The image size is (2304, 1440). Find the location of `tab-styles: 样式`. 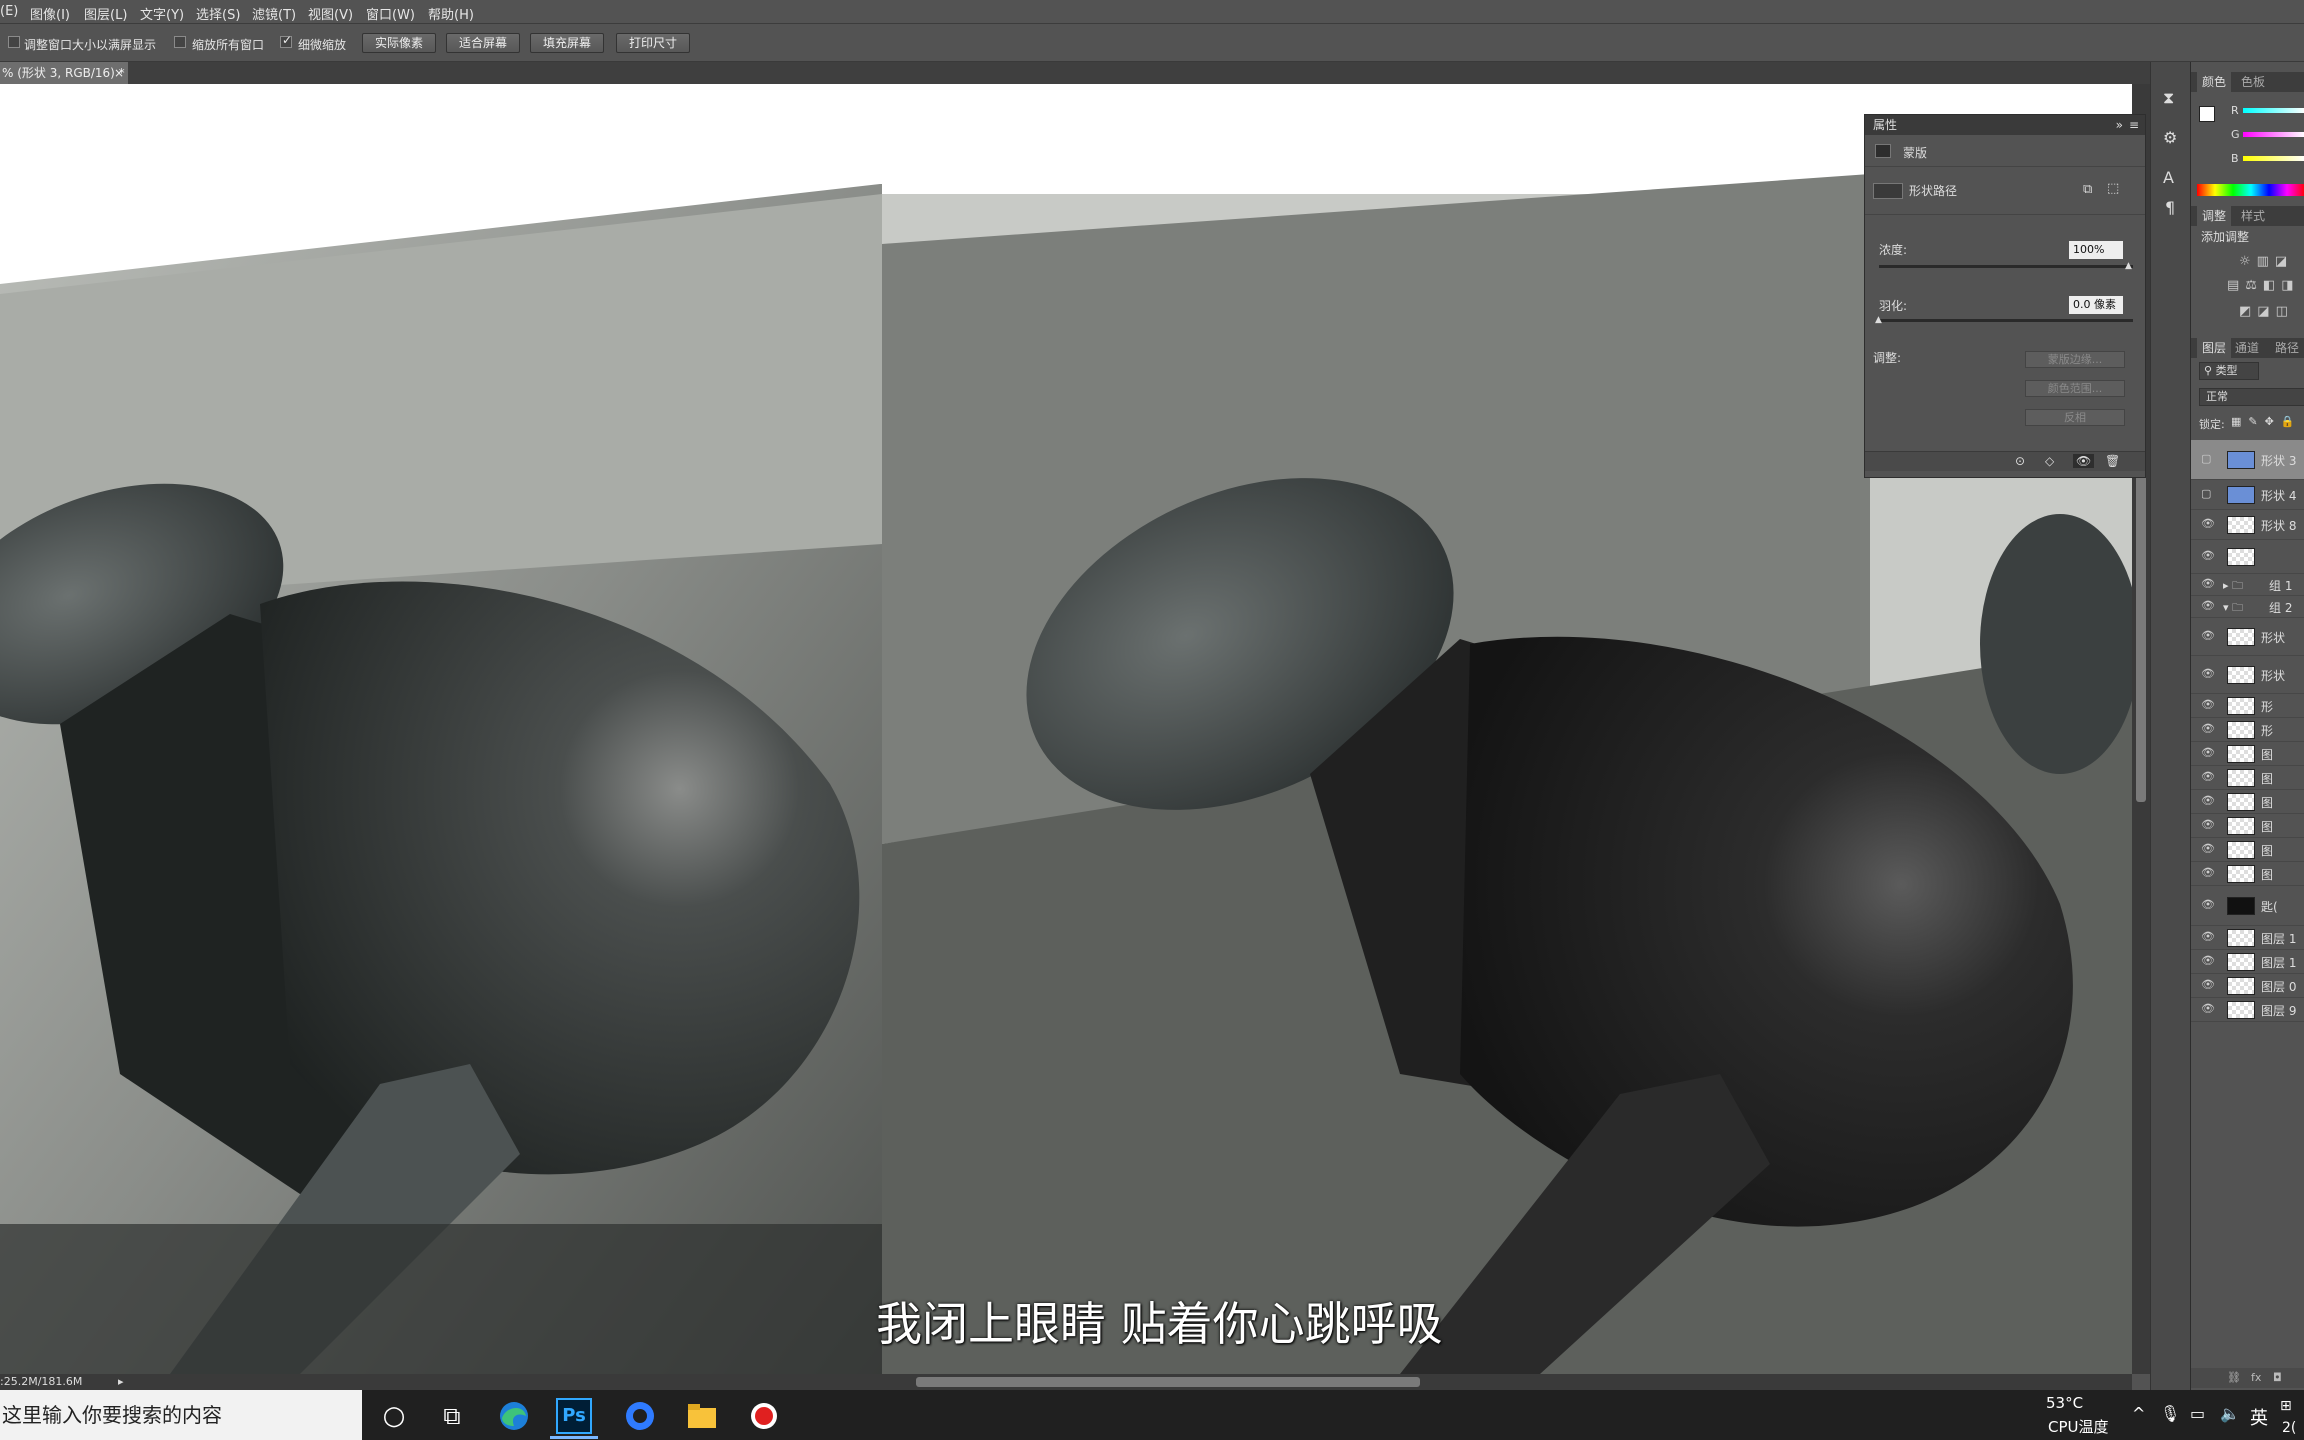

tab-styles: 样式 is located at coordinates (2253, 216).